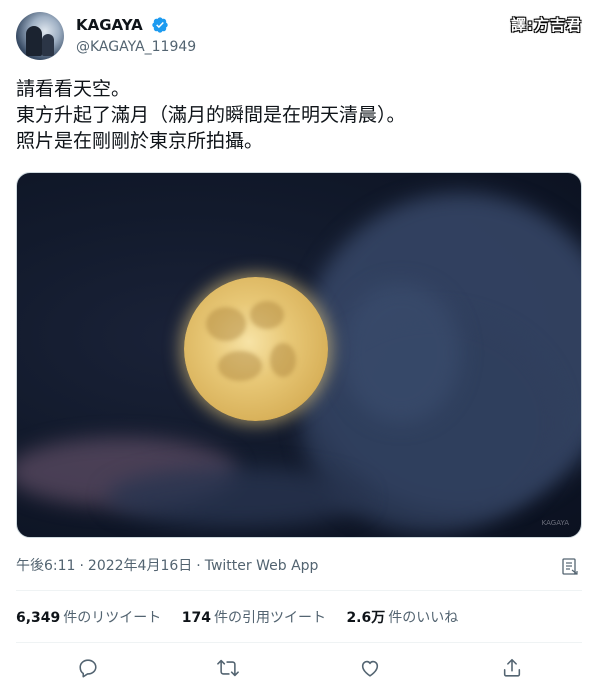  Describe the element at coordinates (136, 47) in the screenshot. I see `user-handle: @KAGAYA_11949` at that location.